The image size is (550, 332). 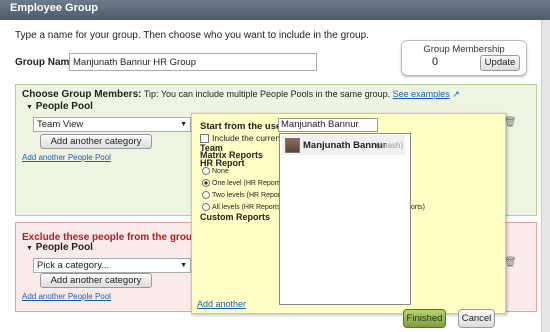 What do you see at coordinates (96, 141) in the screenshot?
I see `add-another-category-button: Add another category` at bounding box center [96, 141].